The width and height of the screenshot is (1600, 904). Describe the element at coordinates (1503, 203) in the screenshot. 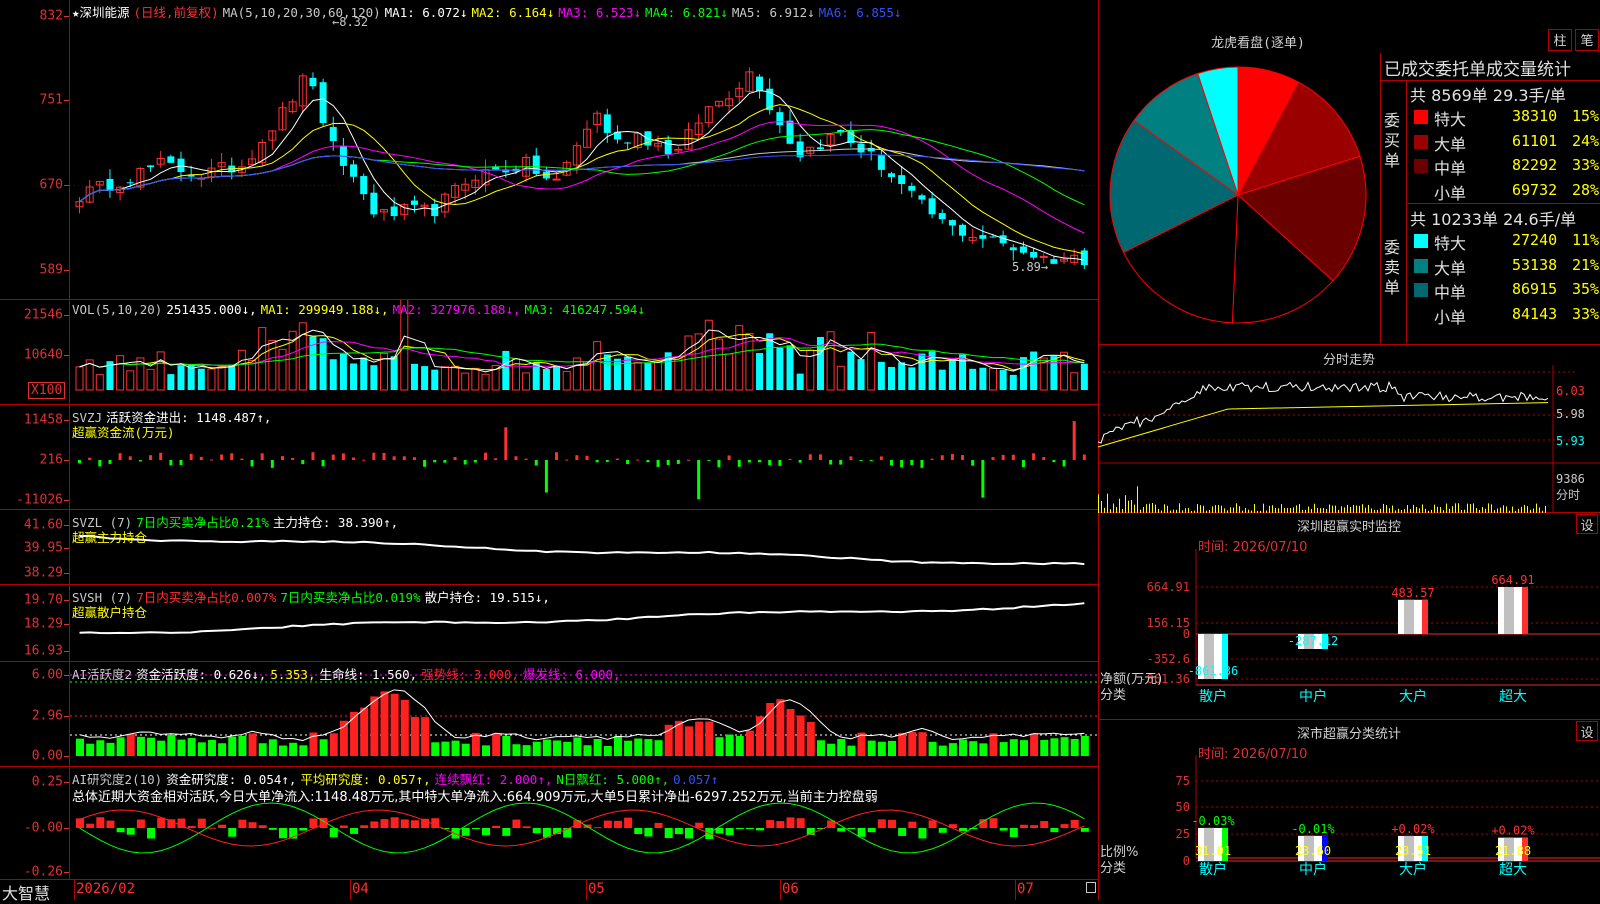

I see `stats-mid-line` at that location.